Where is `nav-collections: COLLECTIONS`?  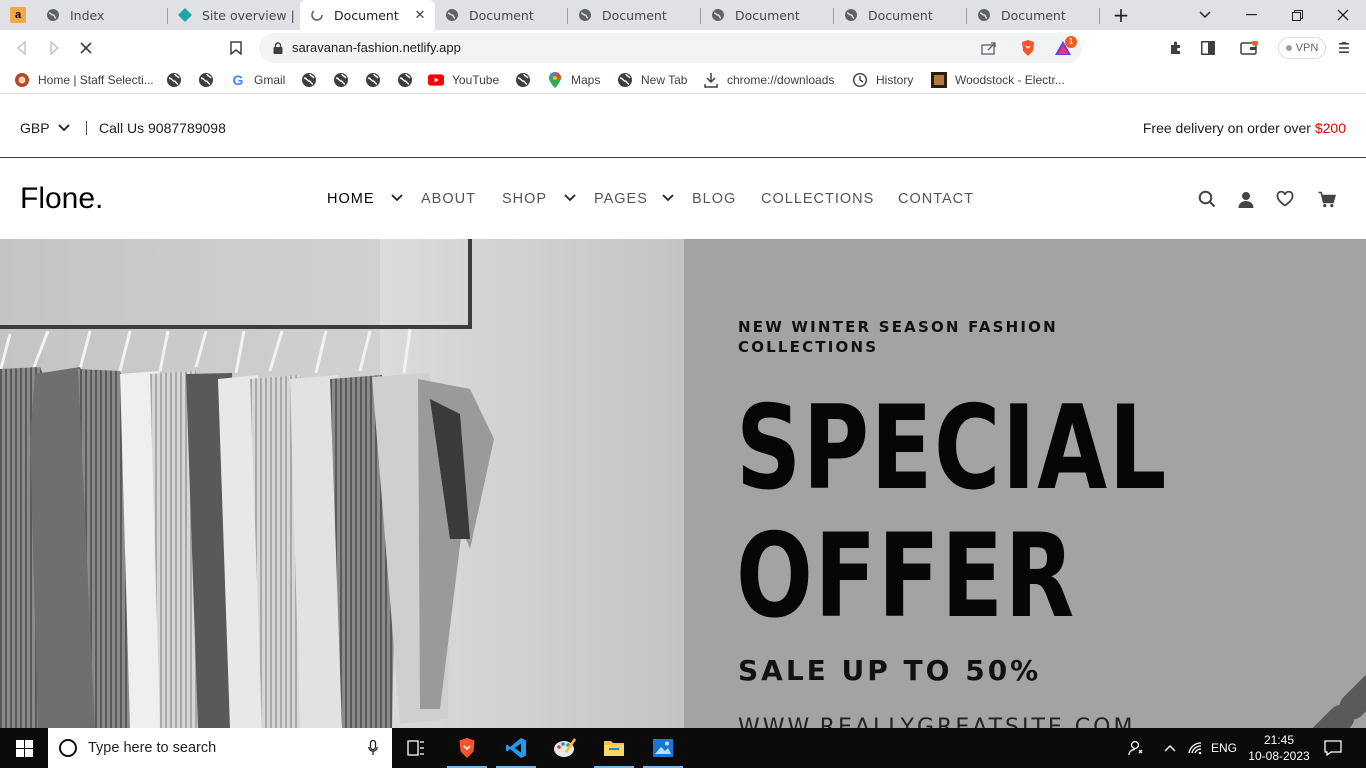
nav-collections: COLLECTIONS is located at coordinates (817, 199).